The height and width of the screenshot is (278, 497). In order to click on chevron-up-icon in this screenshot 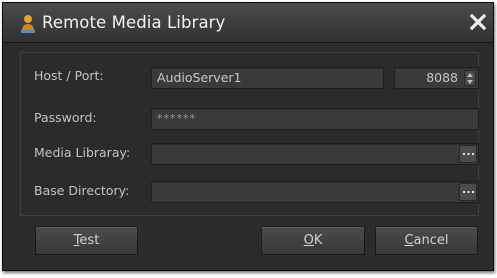, I will do `click(470, 75)`.